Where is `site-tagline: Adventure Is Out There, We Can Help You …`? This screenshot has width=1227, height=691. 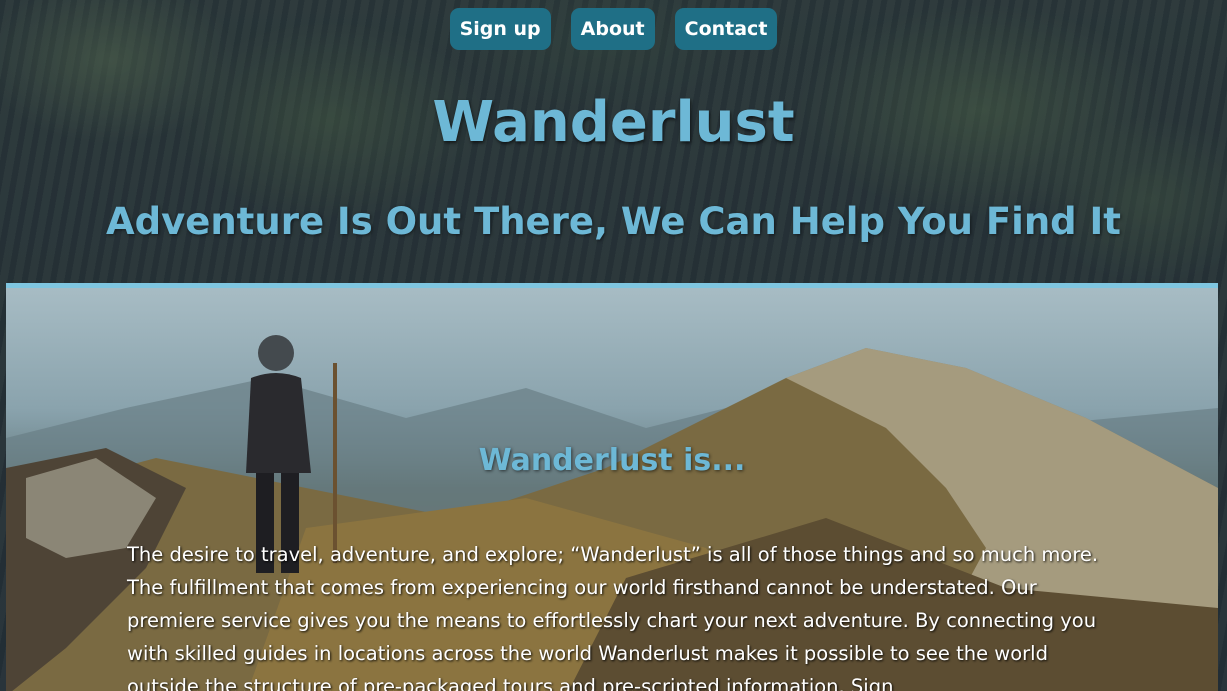 site-tagline: Adventure Is Out There, We Can Help You … is located at coordinates (613, 221).